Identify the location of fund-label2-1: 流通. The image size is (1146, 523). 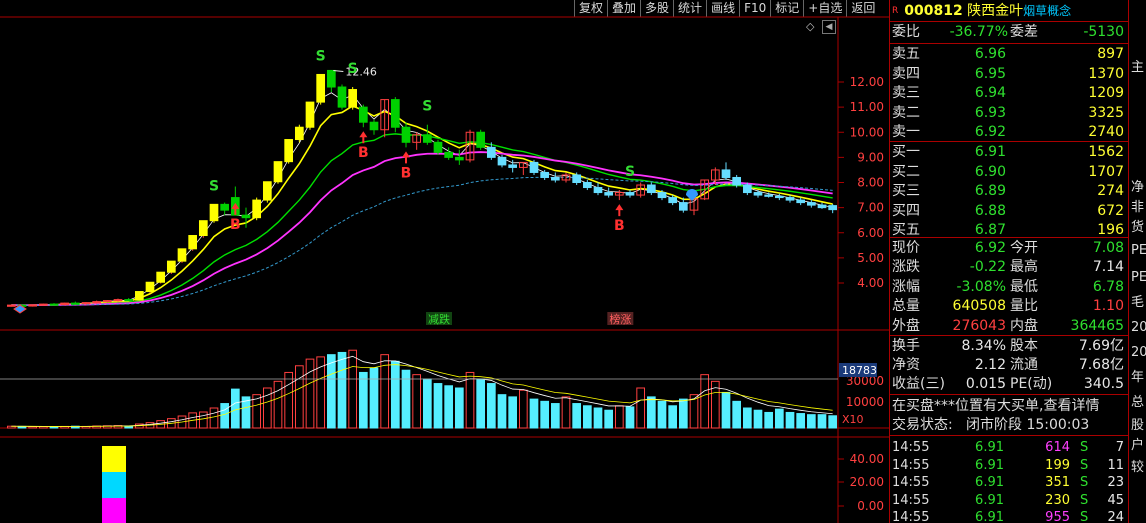
(1024, 365).